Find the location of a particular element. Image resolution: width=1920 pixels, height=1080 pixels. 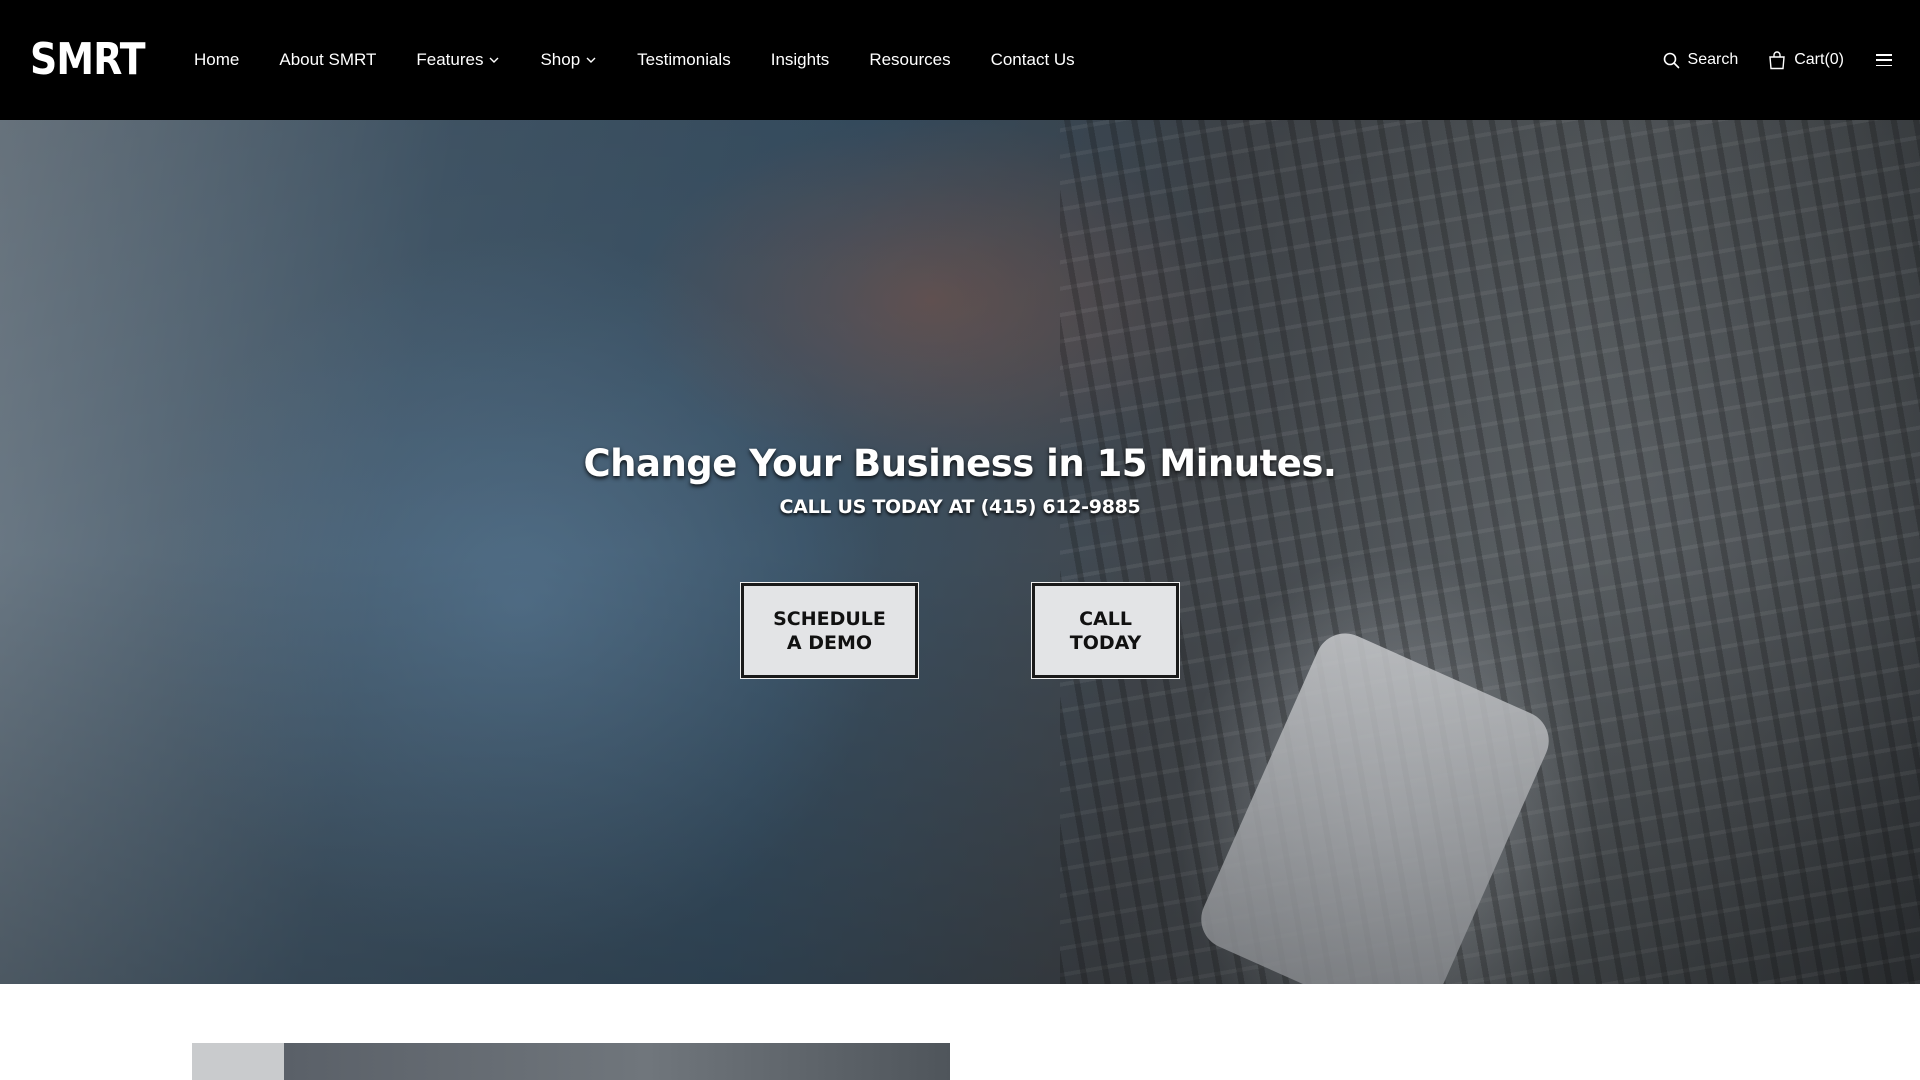

nav-item-shop: Shop is located at coordinates (568, 60).